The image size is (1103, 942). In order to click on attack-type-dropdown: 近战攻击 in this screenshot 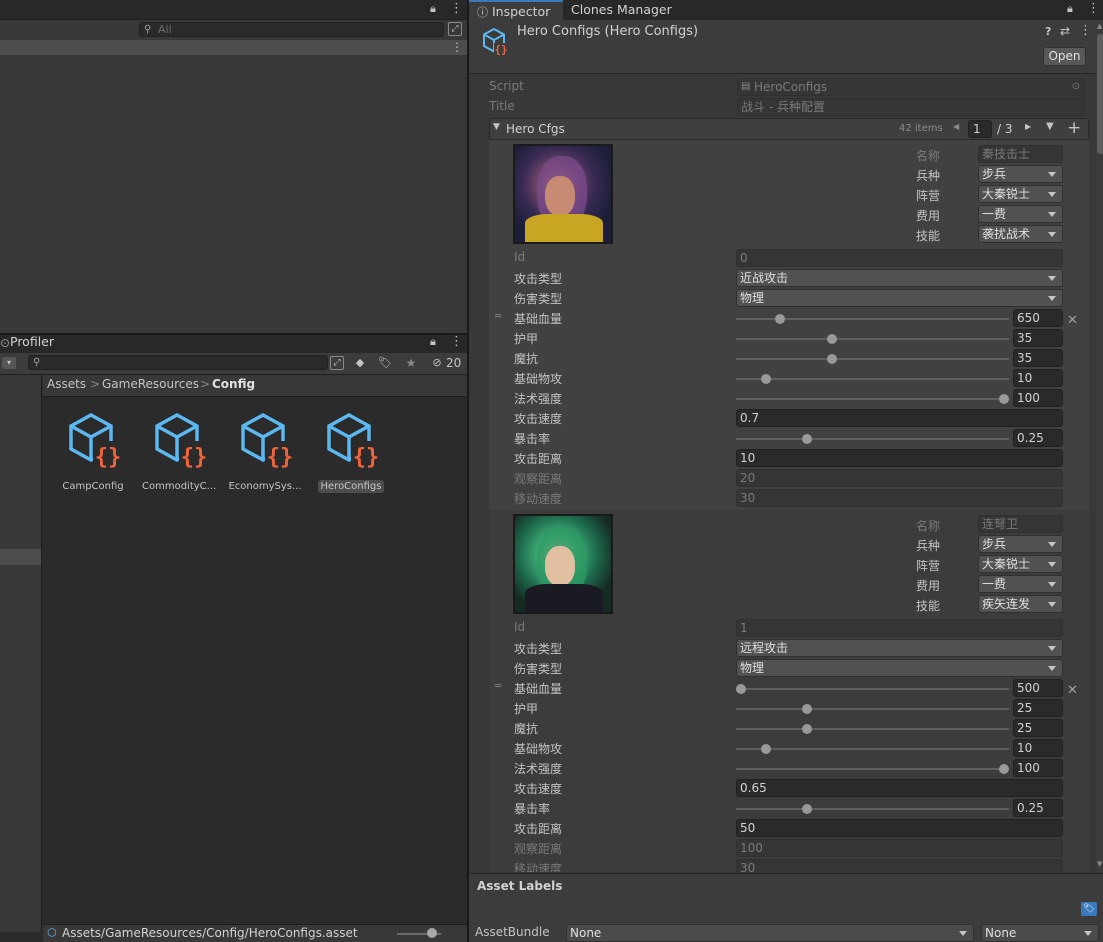, I will do `click(899, 278)`.